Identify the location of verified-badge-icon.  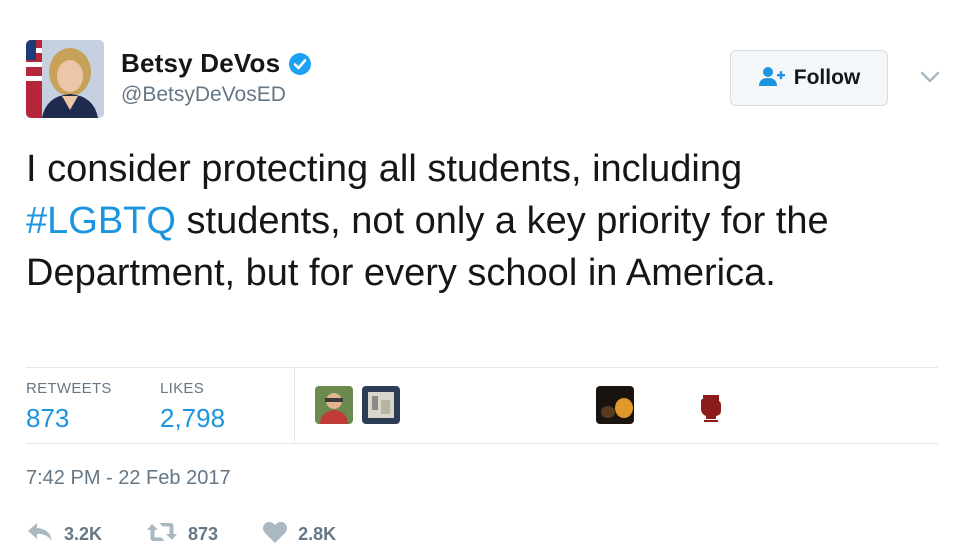
(300, 64).